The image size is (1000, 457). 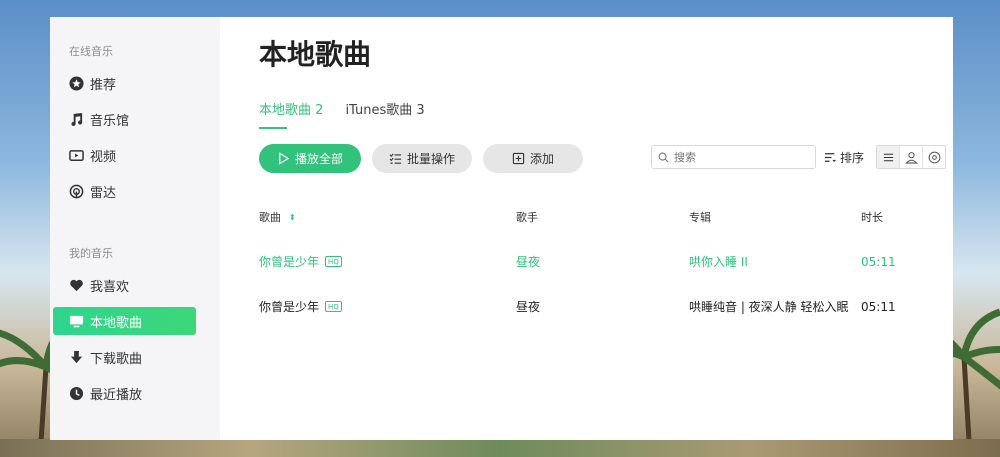 What do you see at coordinates (318, 158) in the screenshot?
I see `play-all-label: 播放全部` at bounding box center [318, 158].